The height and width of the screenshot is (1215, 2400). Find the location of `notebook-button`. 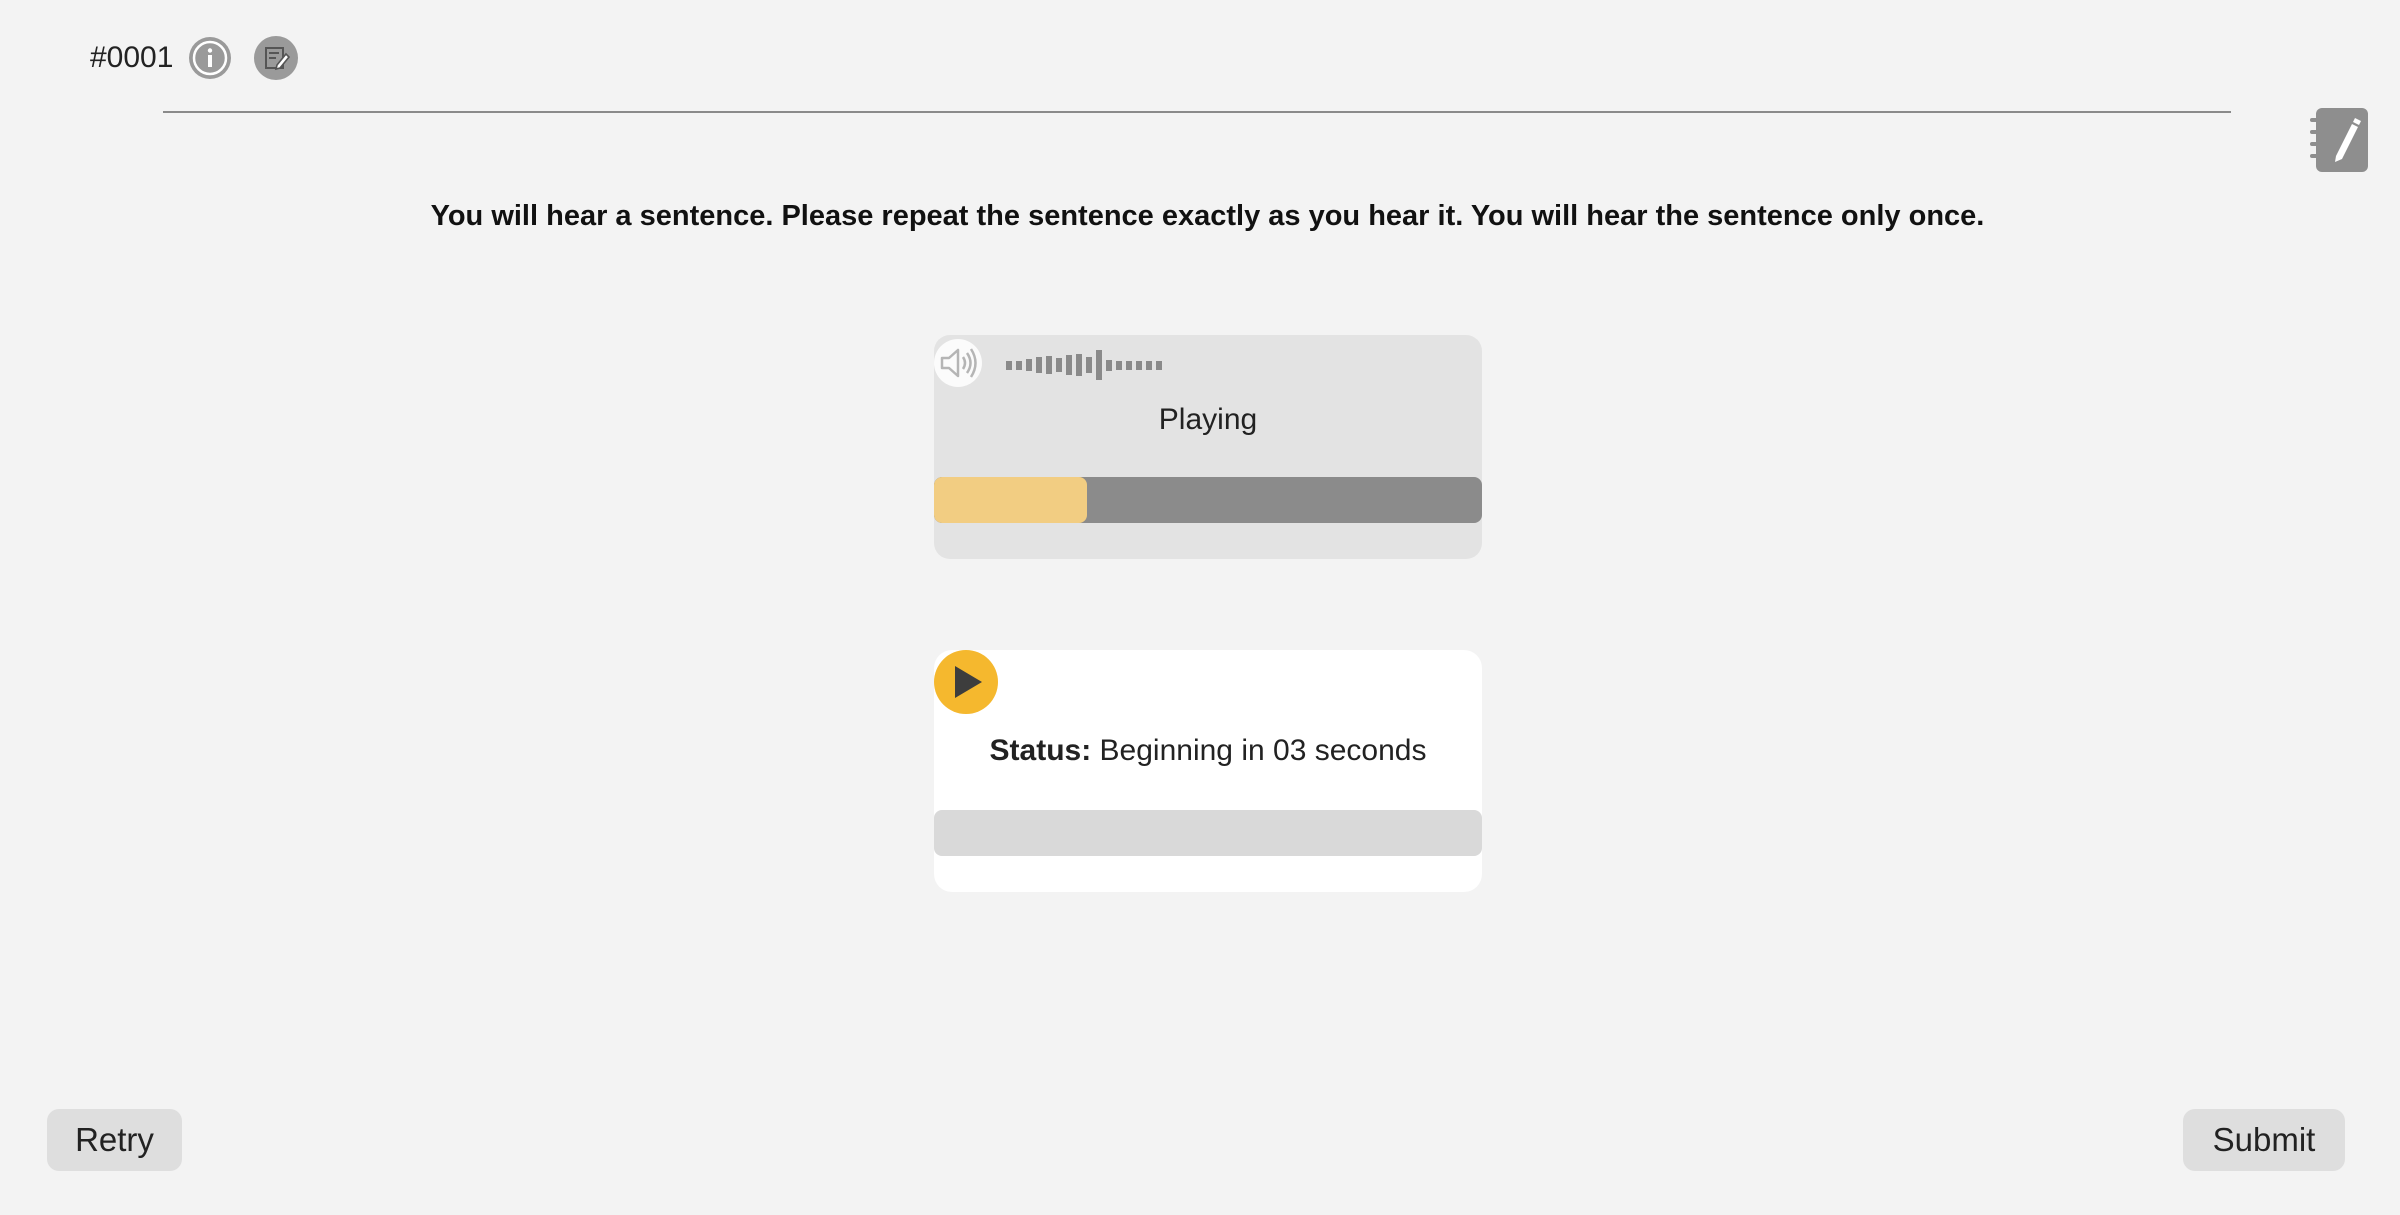

notebook-button is located at coordinates (2341, 140).